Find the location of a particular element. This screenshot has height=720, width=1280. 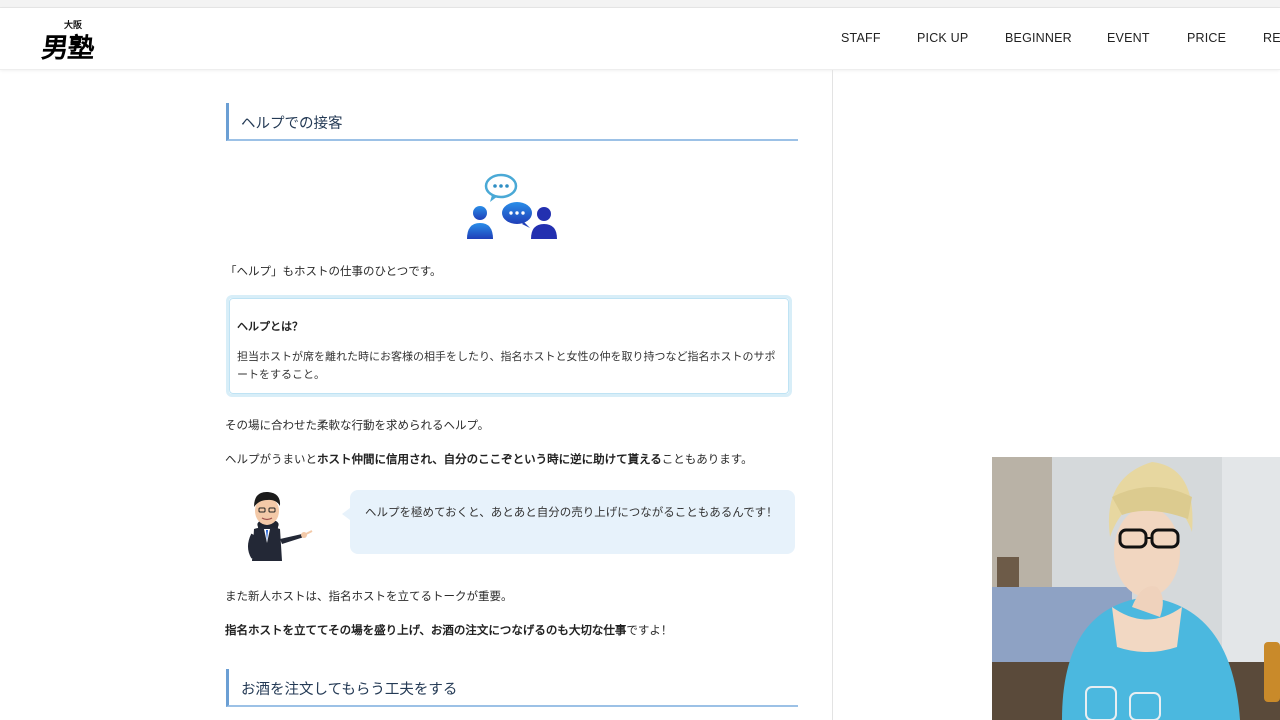

nav-recruit: REC is located at coordinates (1271, 38).